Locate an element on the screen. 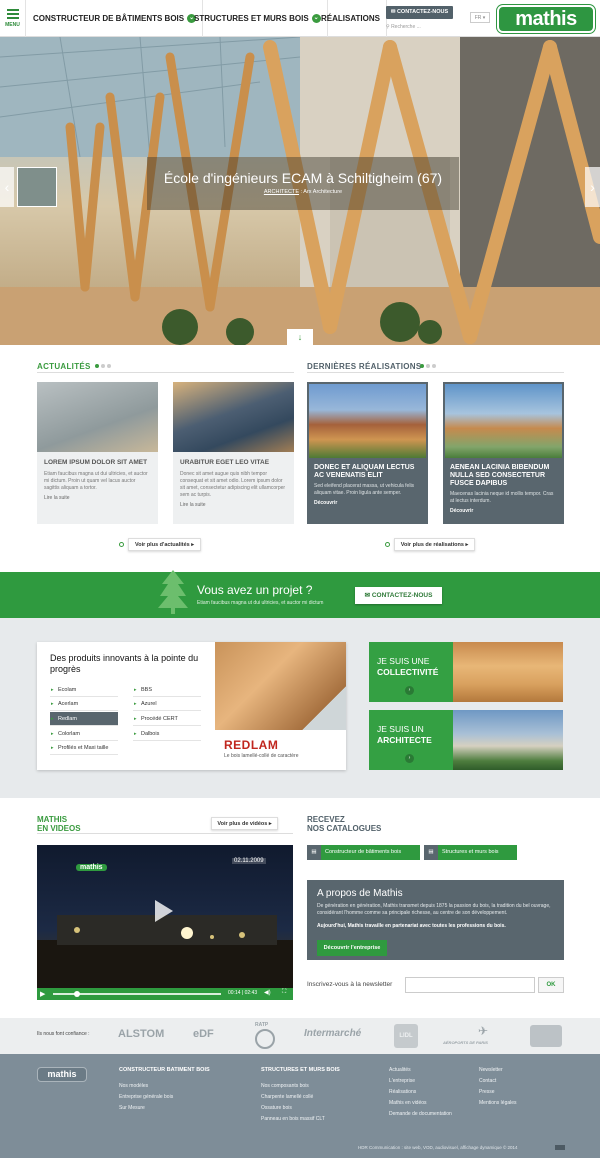 This screenshot has height=1158, width=600. product-link-active: Redlam is located at coordinates (84, 719).